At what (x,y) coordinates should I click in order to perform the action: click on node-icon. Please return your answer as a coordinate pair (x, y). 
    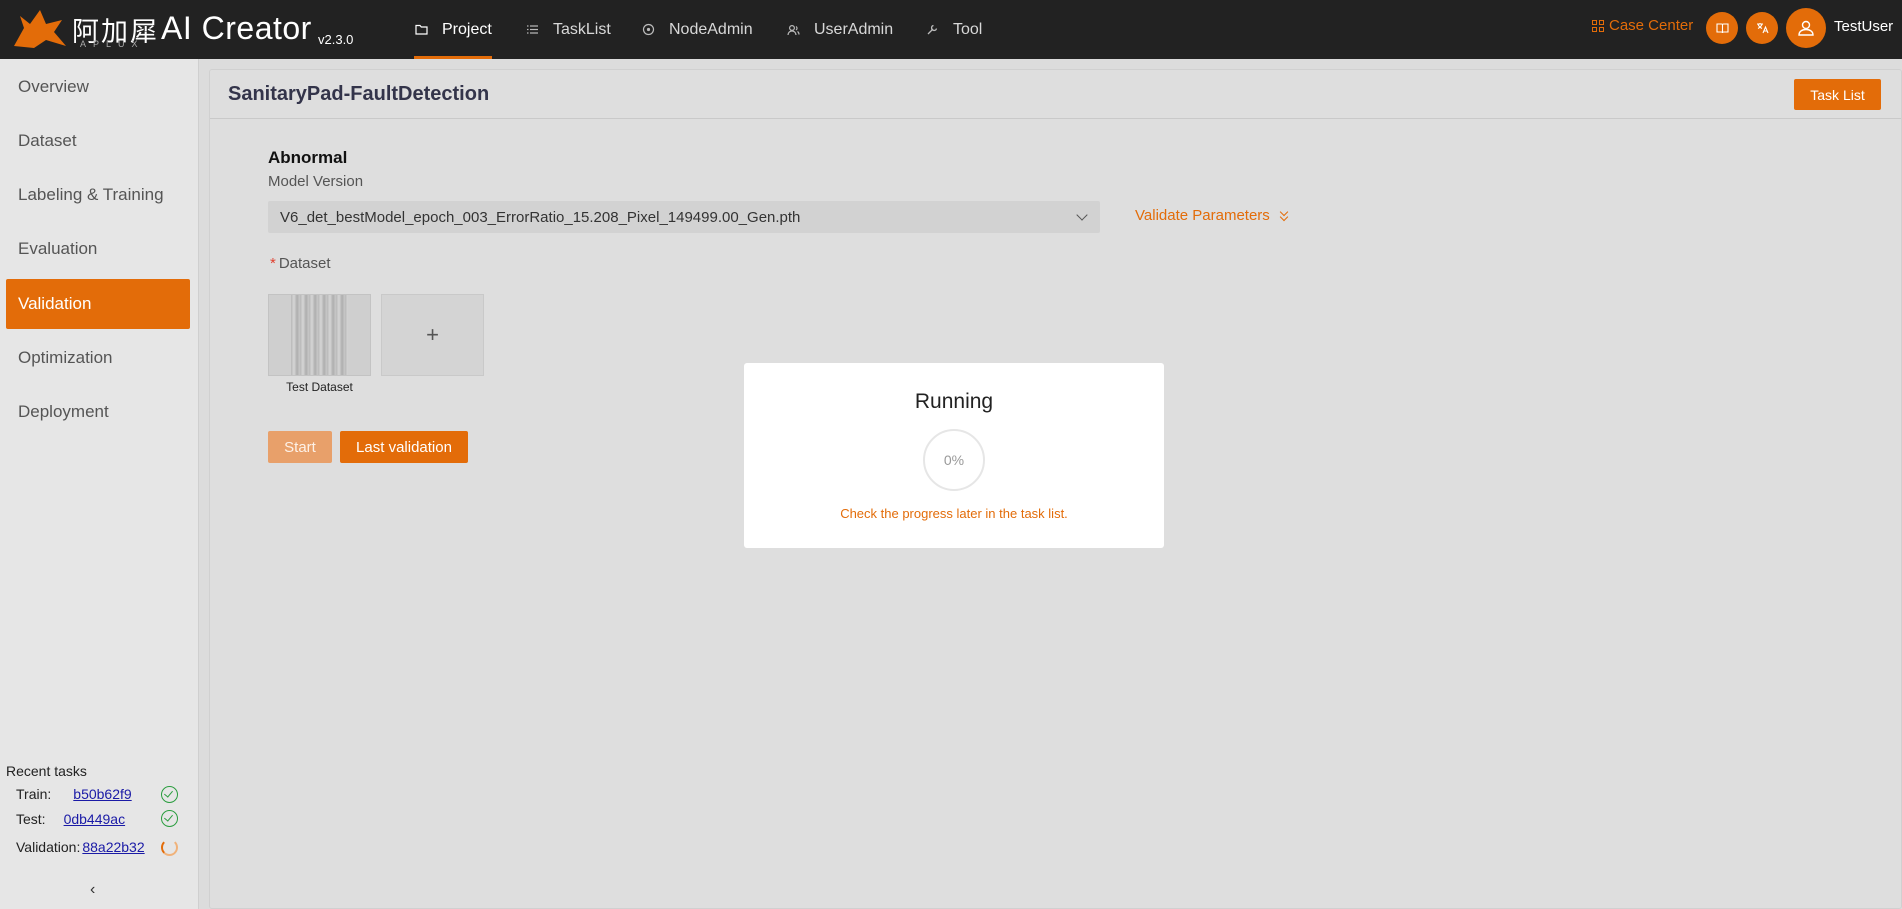
    Looking at the image, I should click on (648, 30).